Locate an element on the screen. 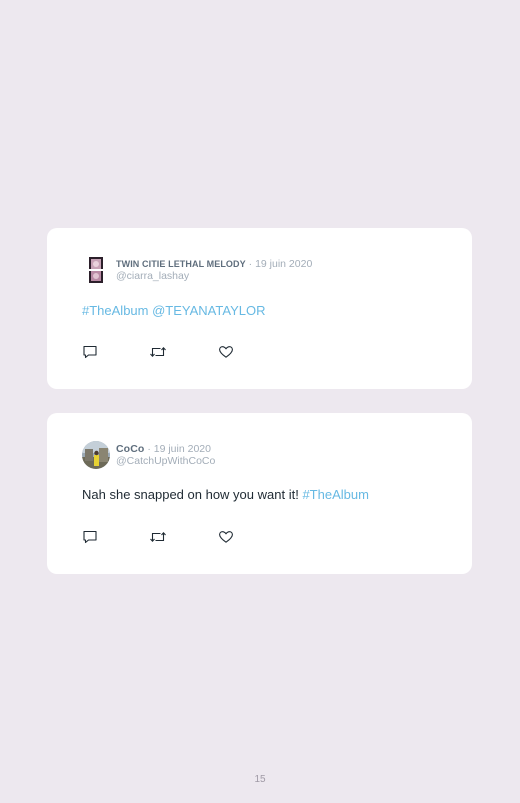 The height and width of the screenshot is (803, 520). author-name: CoCo is located at coordinates (130, 449).